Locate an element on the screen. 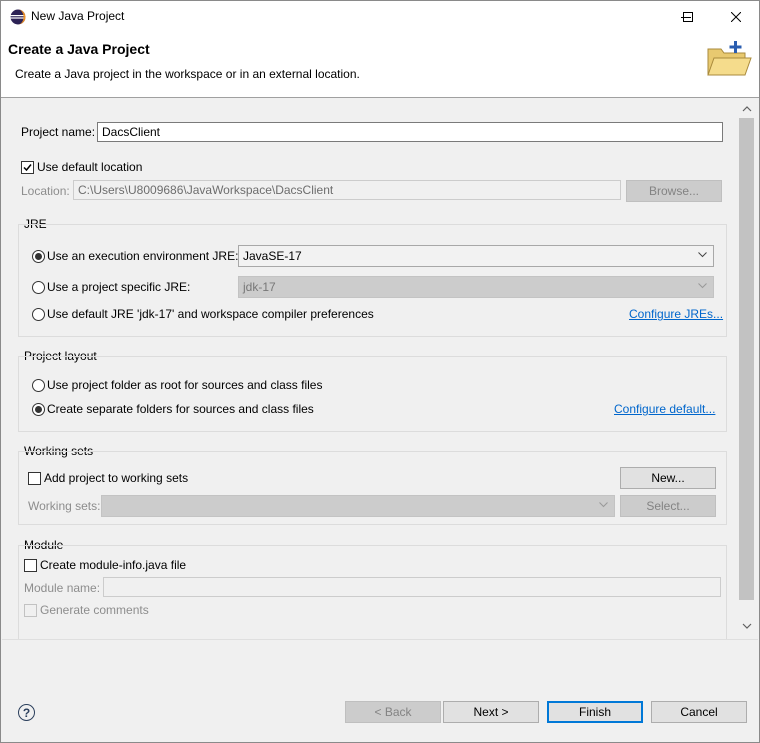 The width and height of the screenshot is (760, 743). add-to-working-sets-label: Add project to working sets is located at coordinates (116, 478).